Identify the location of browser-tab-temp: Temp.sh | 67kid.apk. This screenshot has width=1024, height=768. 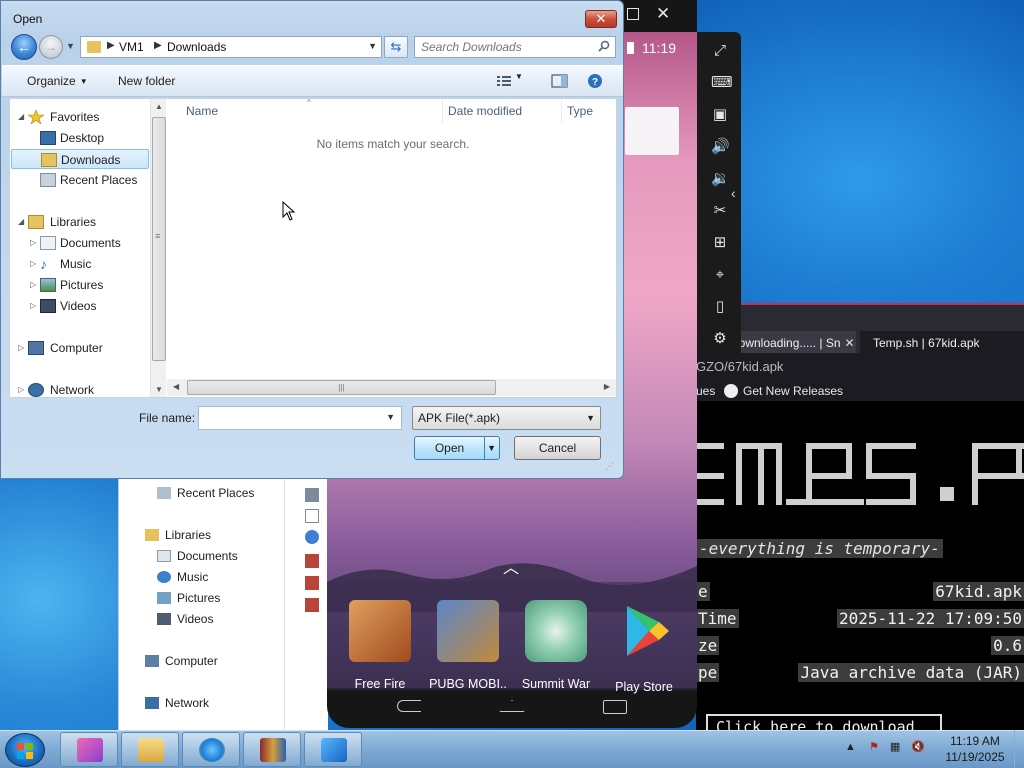
(942, 343).